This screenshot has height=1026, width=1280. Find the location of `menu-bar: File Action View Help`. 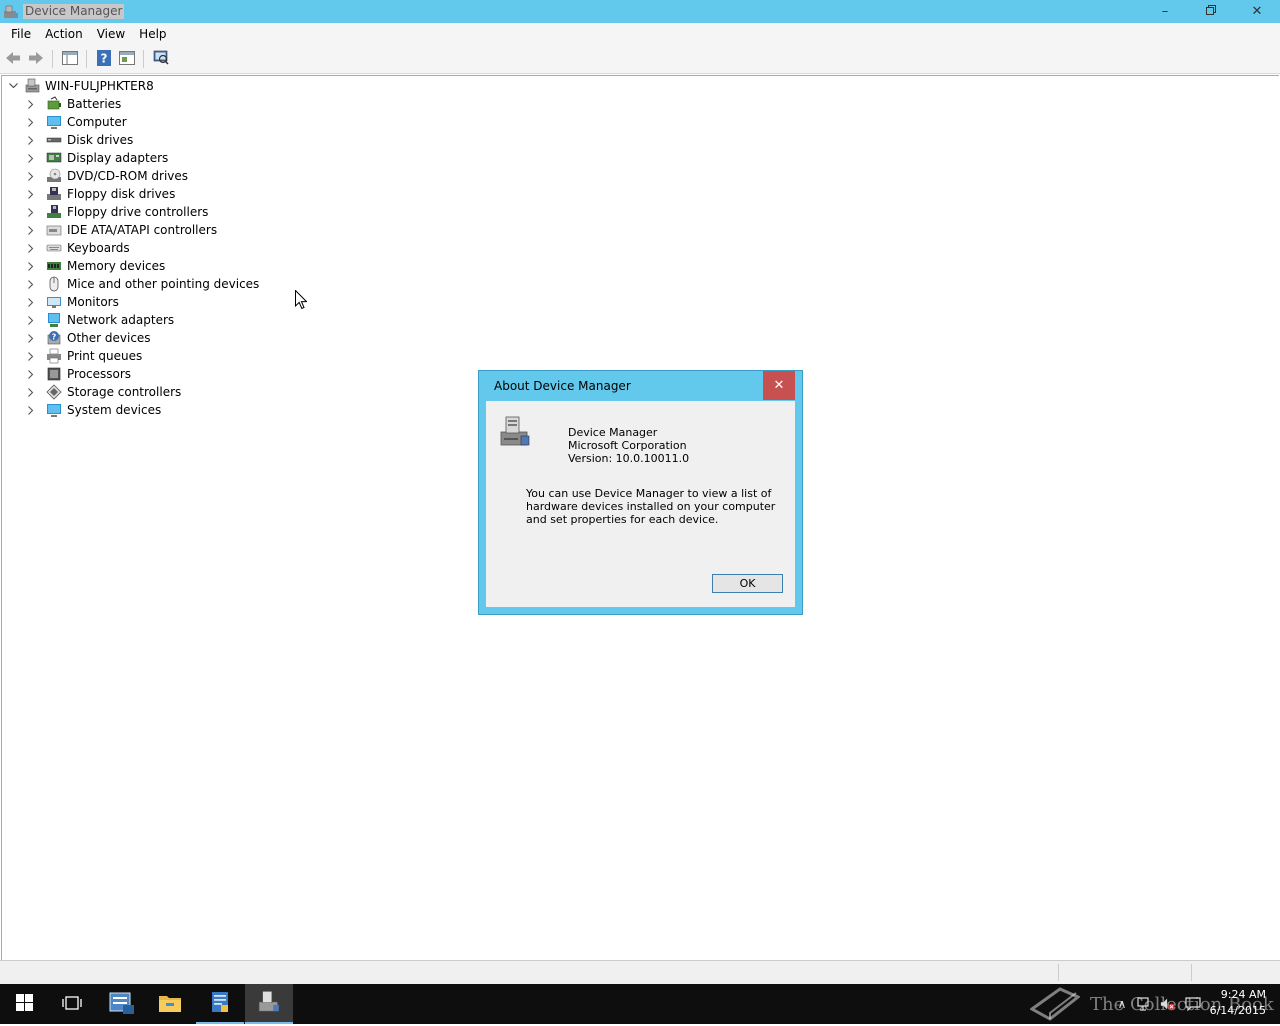

menu-bar: File Action View Help is located at coordinates (640, 34).